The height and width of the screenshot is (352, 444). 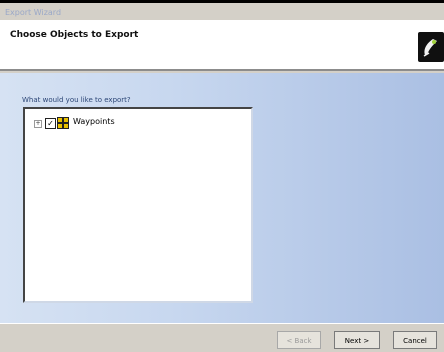 I want to click on wizard-footer: < Back Next > Cancel, so click(x=222, y=337).